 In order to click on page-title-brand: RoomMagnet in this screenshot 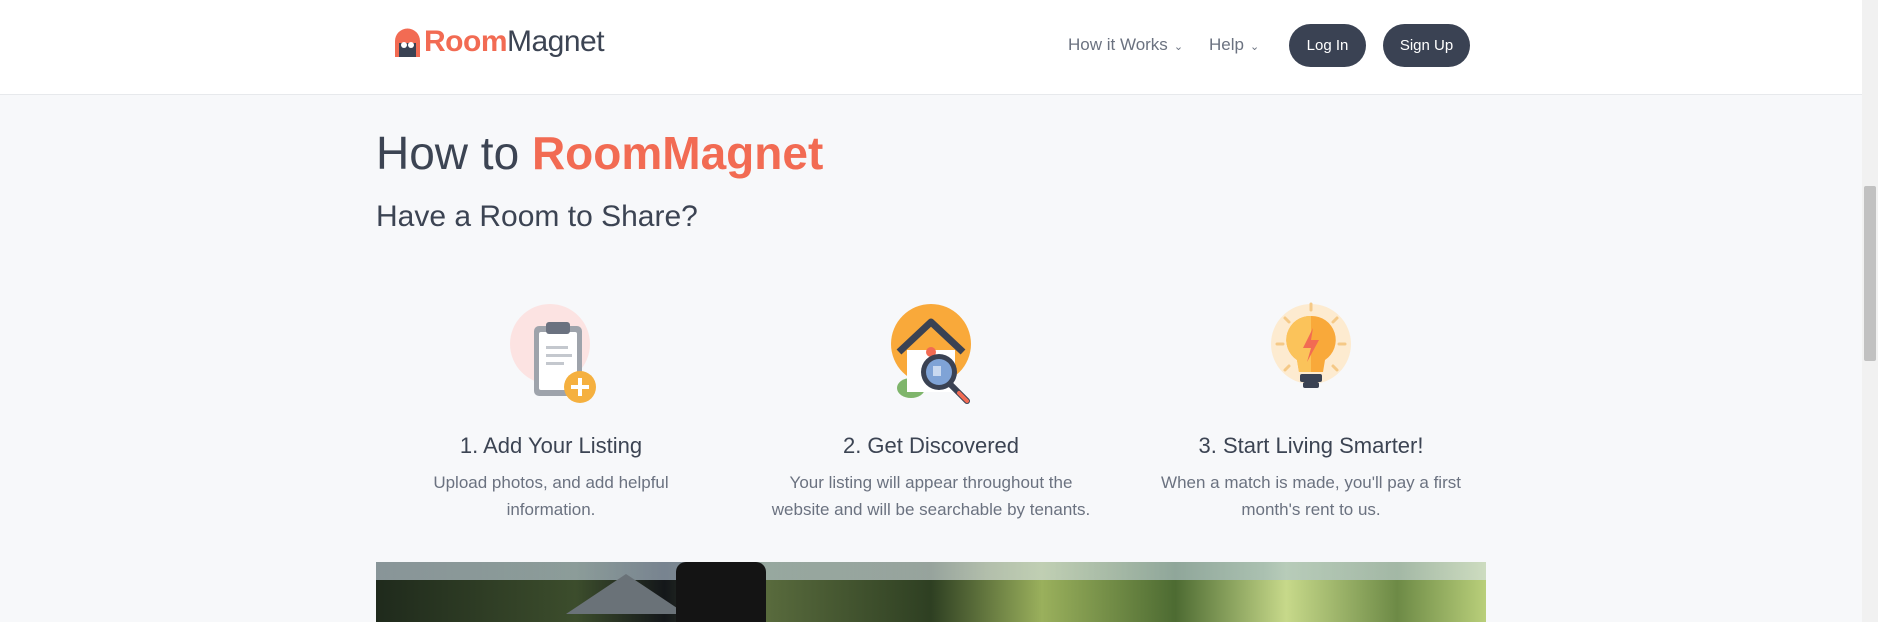, I will do `click(677, 153)`.